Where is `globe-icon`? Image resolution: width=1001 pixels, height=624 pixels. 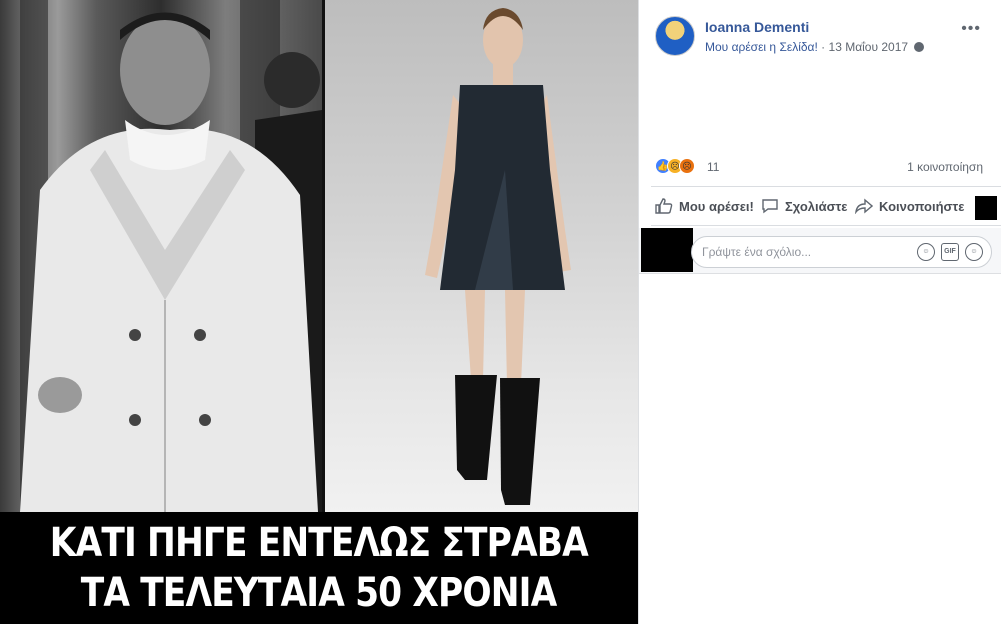 globe-icon is located at coordinates (919, 47).